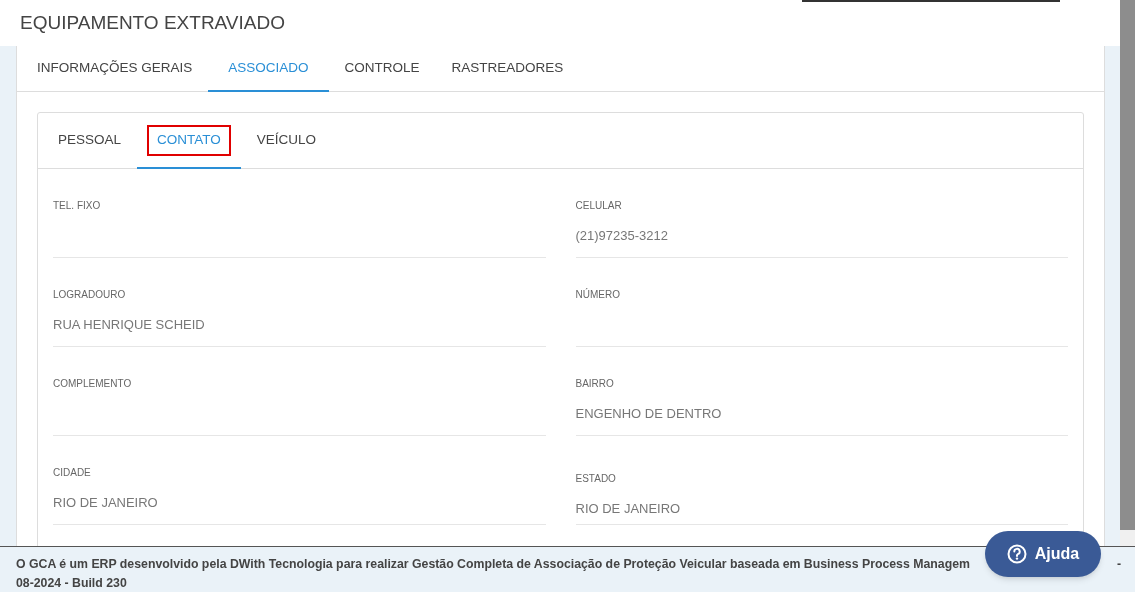  Describe the element at coordinates (90, 294) in the screenshot. I see `field-label: LOGRADOURO` at that location.